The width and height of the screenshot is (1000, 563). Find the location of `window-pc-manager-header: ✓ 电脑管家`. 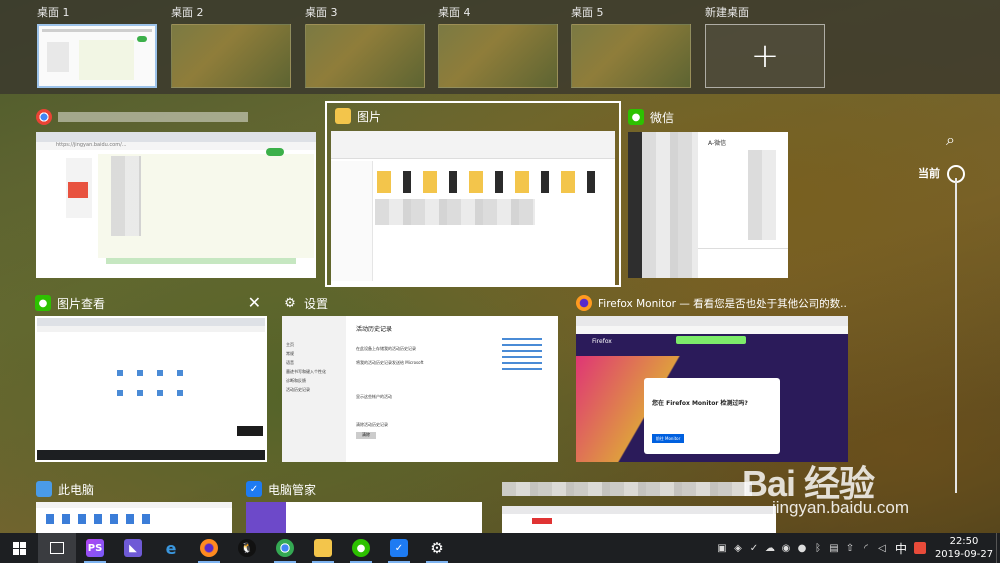

window-pc-manager-header: ✓ 电脑管家 is located at coordinates (364, 489).